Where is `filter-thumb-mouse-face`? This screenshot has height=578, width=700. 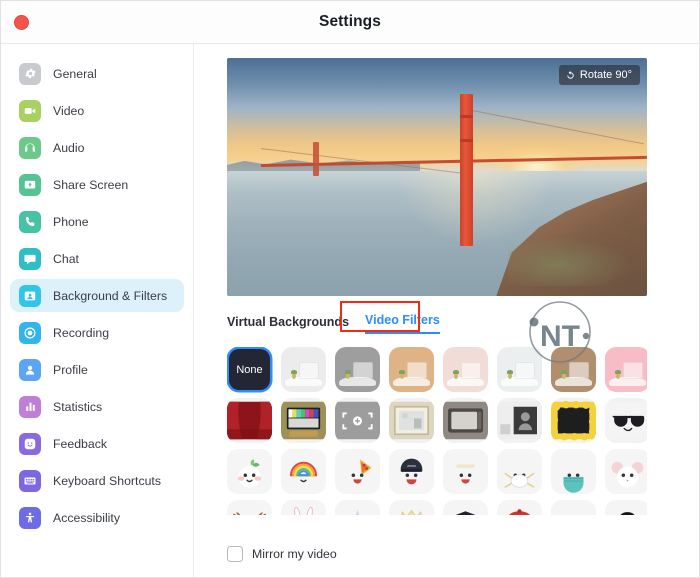
filter-thumb-mouse-face is located at coordinates (626, 471).